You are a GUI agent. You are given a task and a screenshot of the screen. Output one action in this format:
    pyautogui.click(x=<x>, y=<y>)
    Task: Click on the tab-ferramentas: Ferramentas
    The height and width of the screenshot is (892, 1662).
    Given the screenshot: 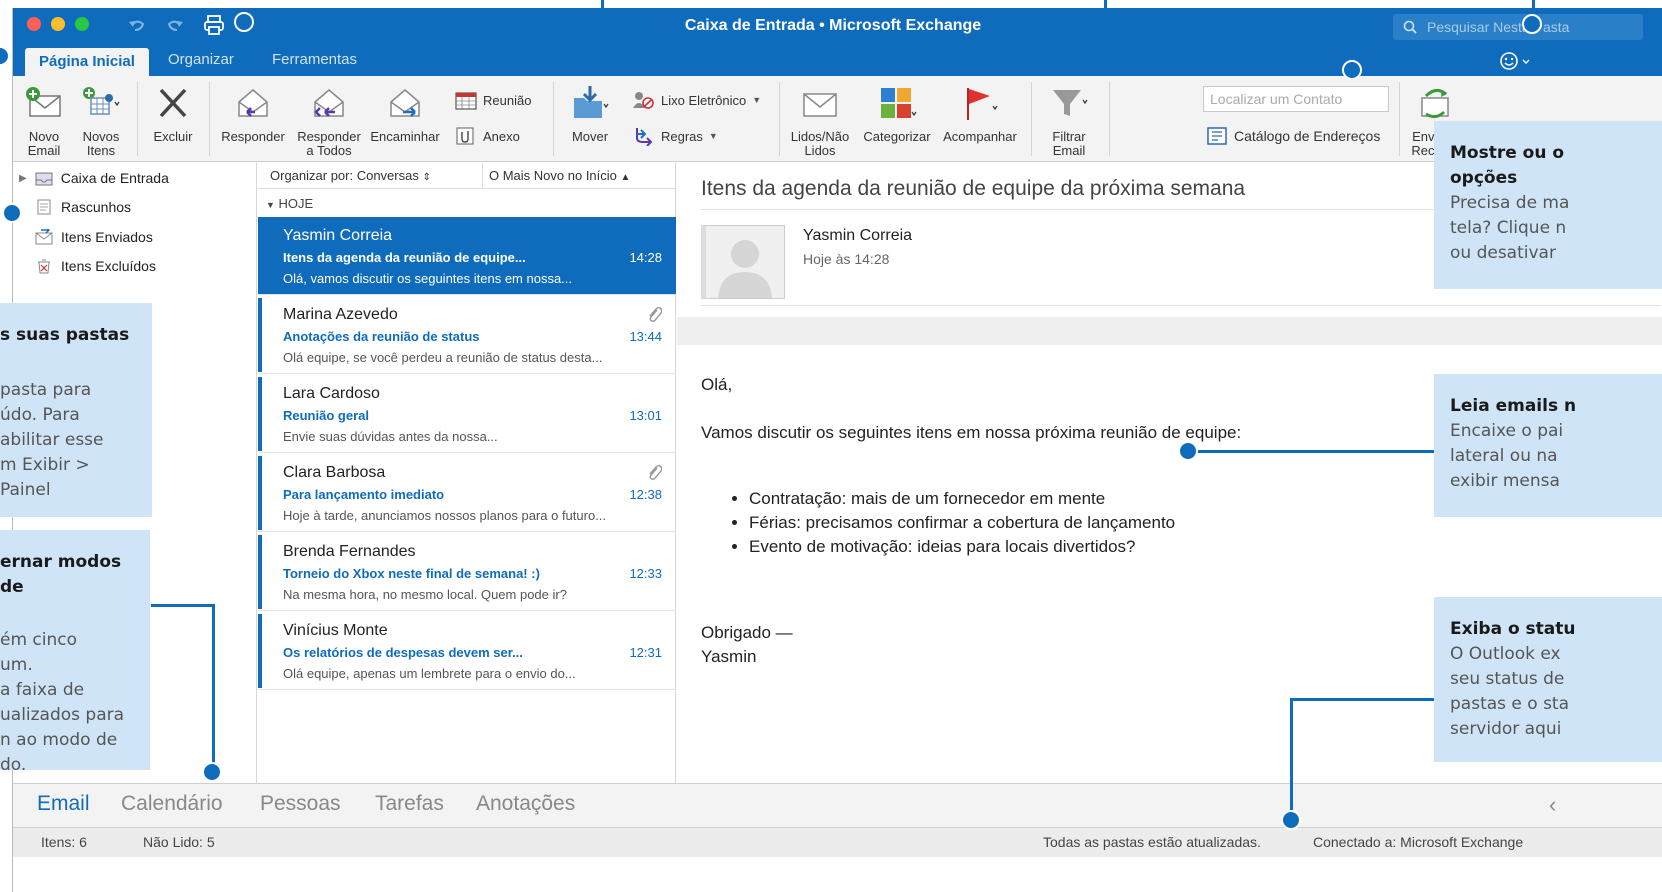 What is the action you would take?
    pyautogui.click(x=314, y=60)
    